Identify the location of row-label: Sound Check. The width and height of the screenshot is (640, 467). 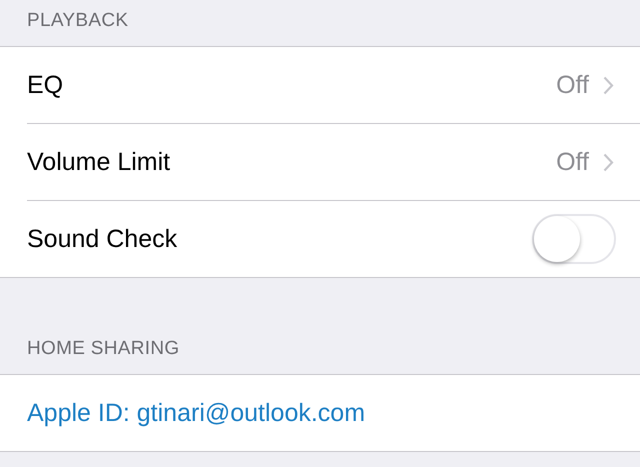
(102, 239).